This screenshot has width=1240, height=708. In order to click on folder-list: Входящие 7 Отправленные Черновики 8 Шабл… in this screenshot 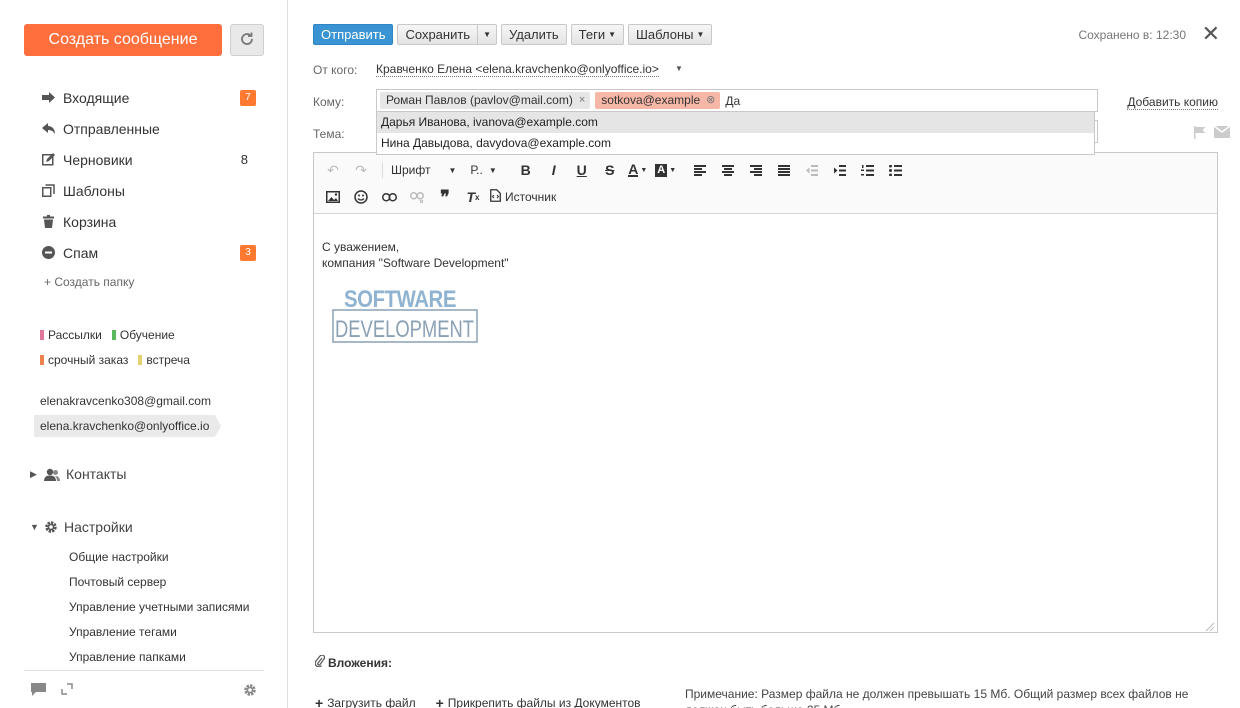, I will do `click(150, 175)`.